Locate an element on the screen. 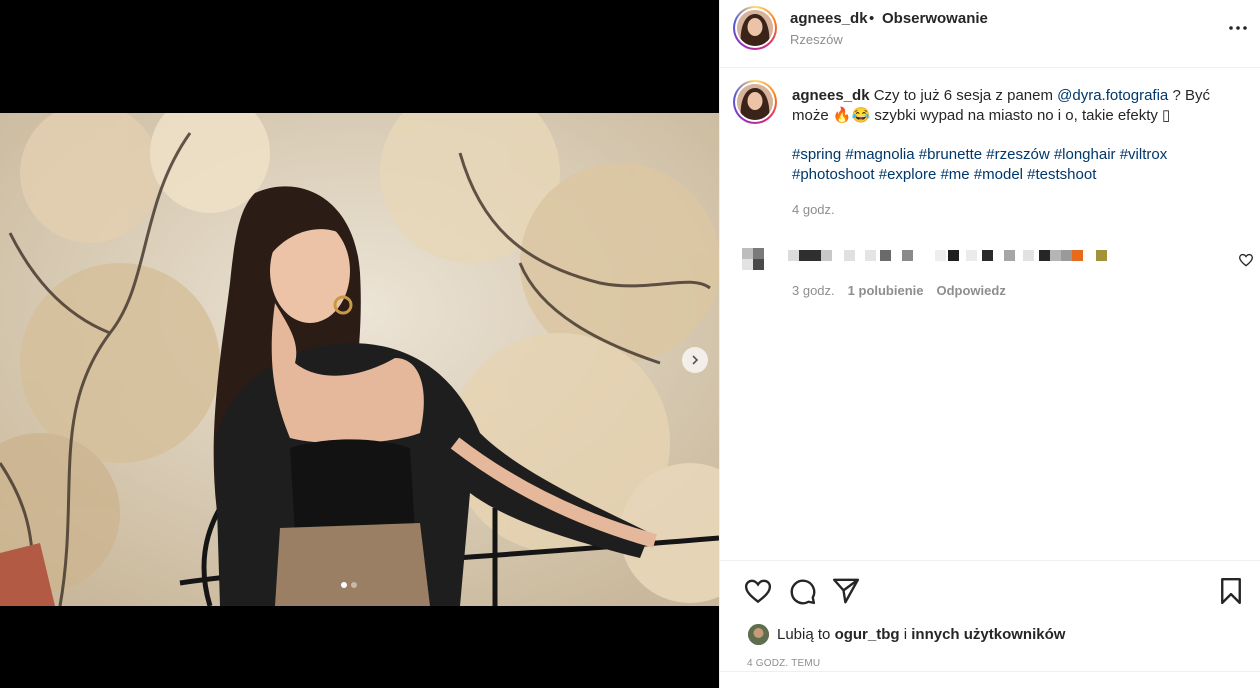 This screenshot has width=1260, height=688. carousel-dot-active is located at coordinates (344, 585).